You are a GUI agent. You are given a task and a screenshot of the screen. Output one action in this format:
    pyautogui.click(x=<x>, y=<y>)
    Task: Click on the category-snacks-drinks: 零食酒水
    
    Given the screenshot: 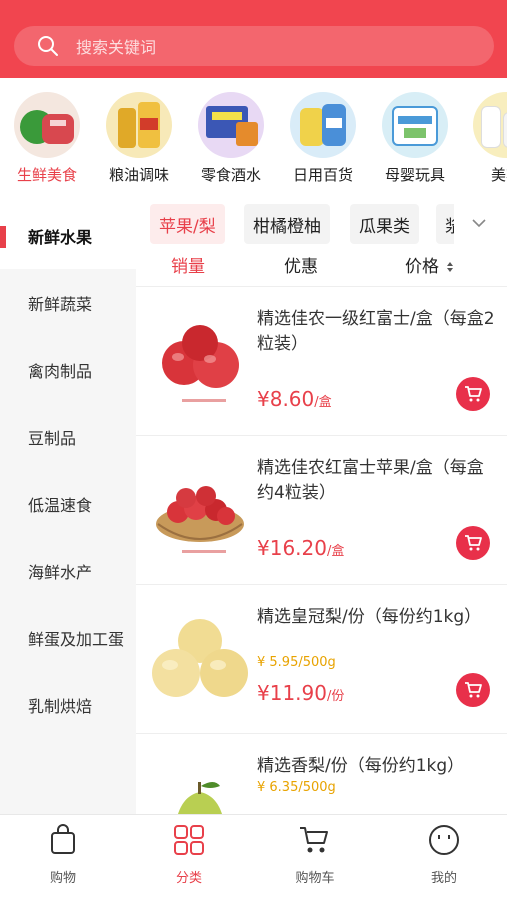 What is the action you would take?
    pyautogui.click(x=231, y=138)
    